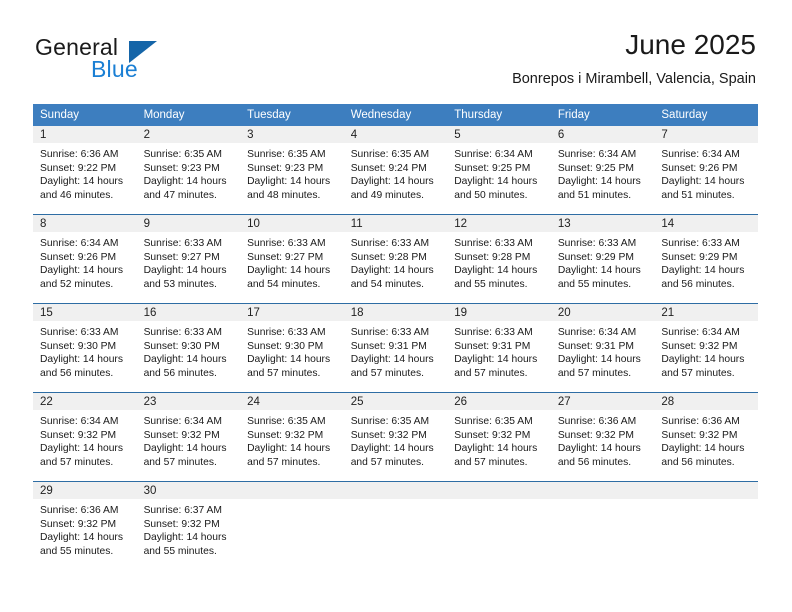 This screenshot has height=612, width=792. I want to click on sunset-text: Sunset: 9:27 PM, so click(285, 257).